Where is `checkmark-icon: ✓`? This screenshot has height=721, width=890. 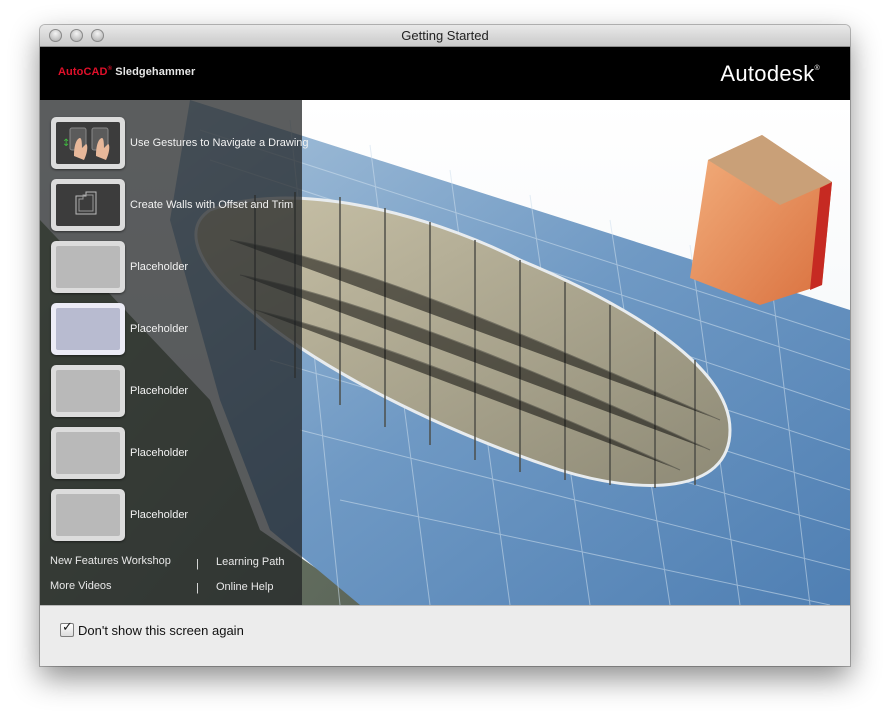 checkmark-icon: ✓ is located at coordinates (67, 627).